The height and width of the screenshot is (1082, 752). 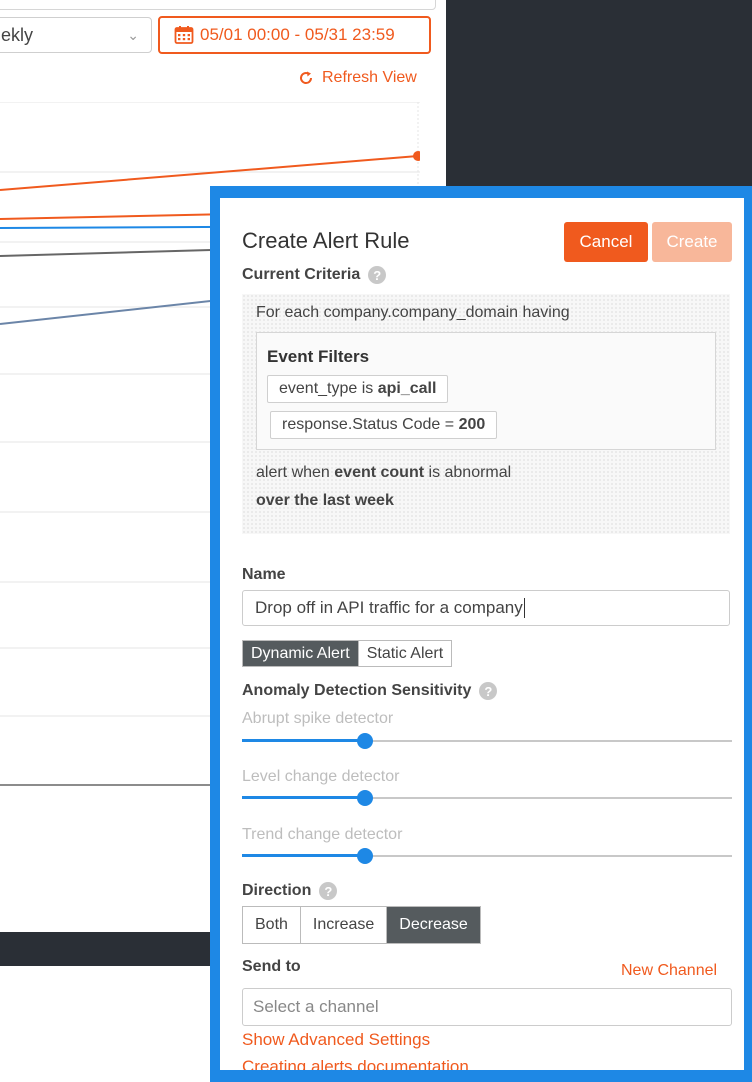 I want to click on name-input: Drop off in API traffic for a company, so click(x=486, y=608).